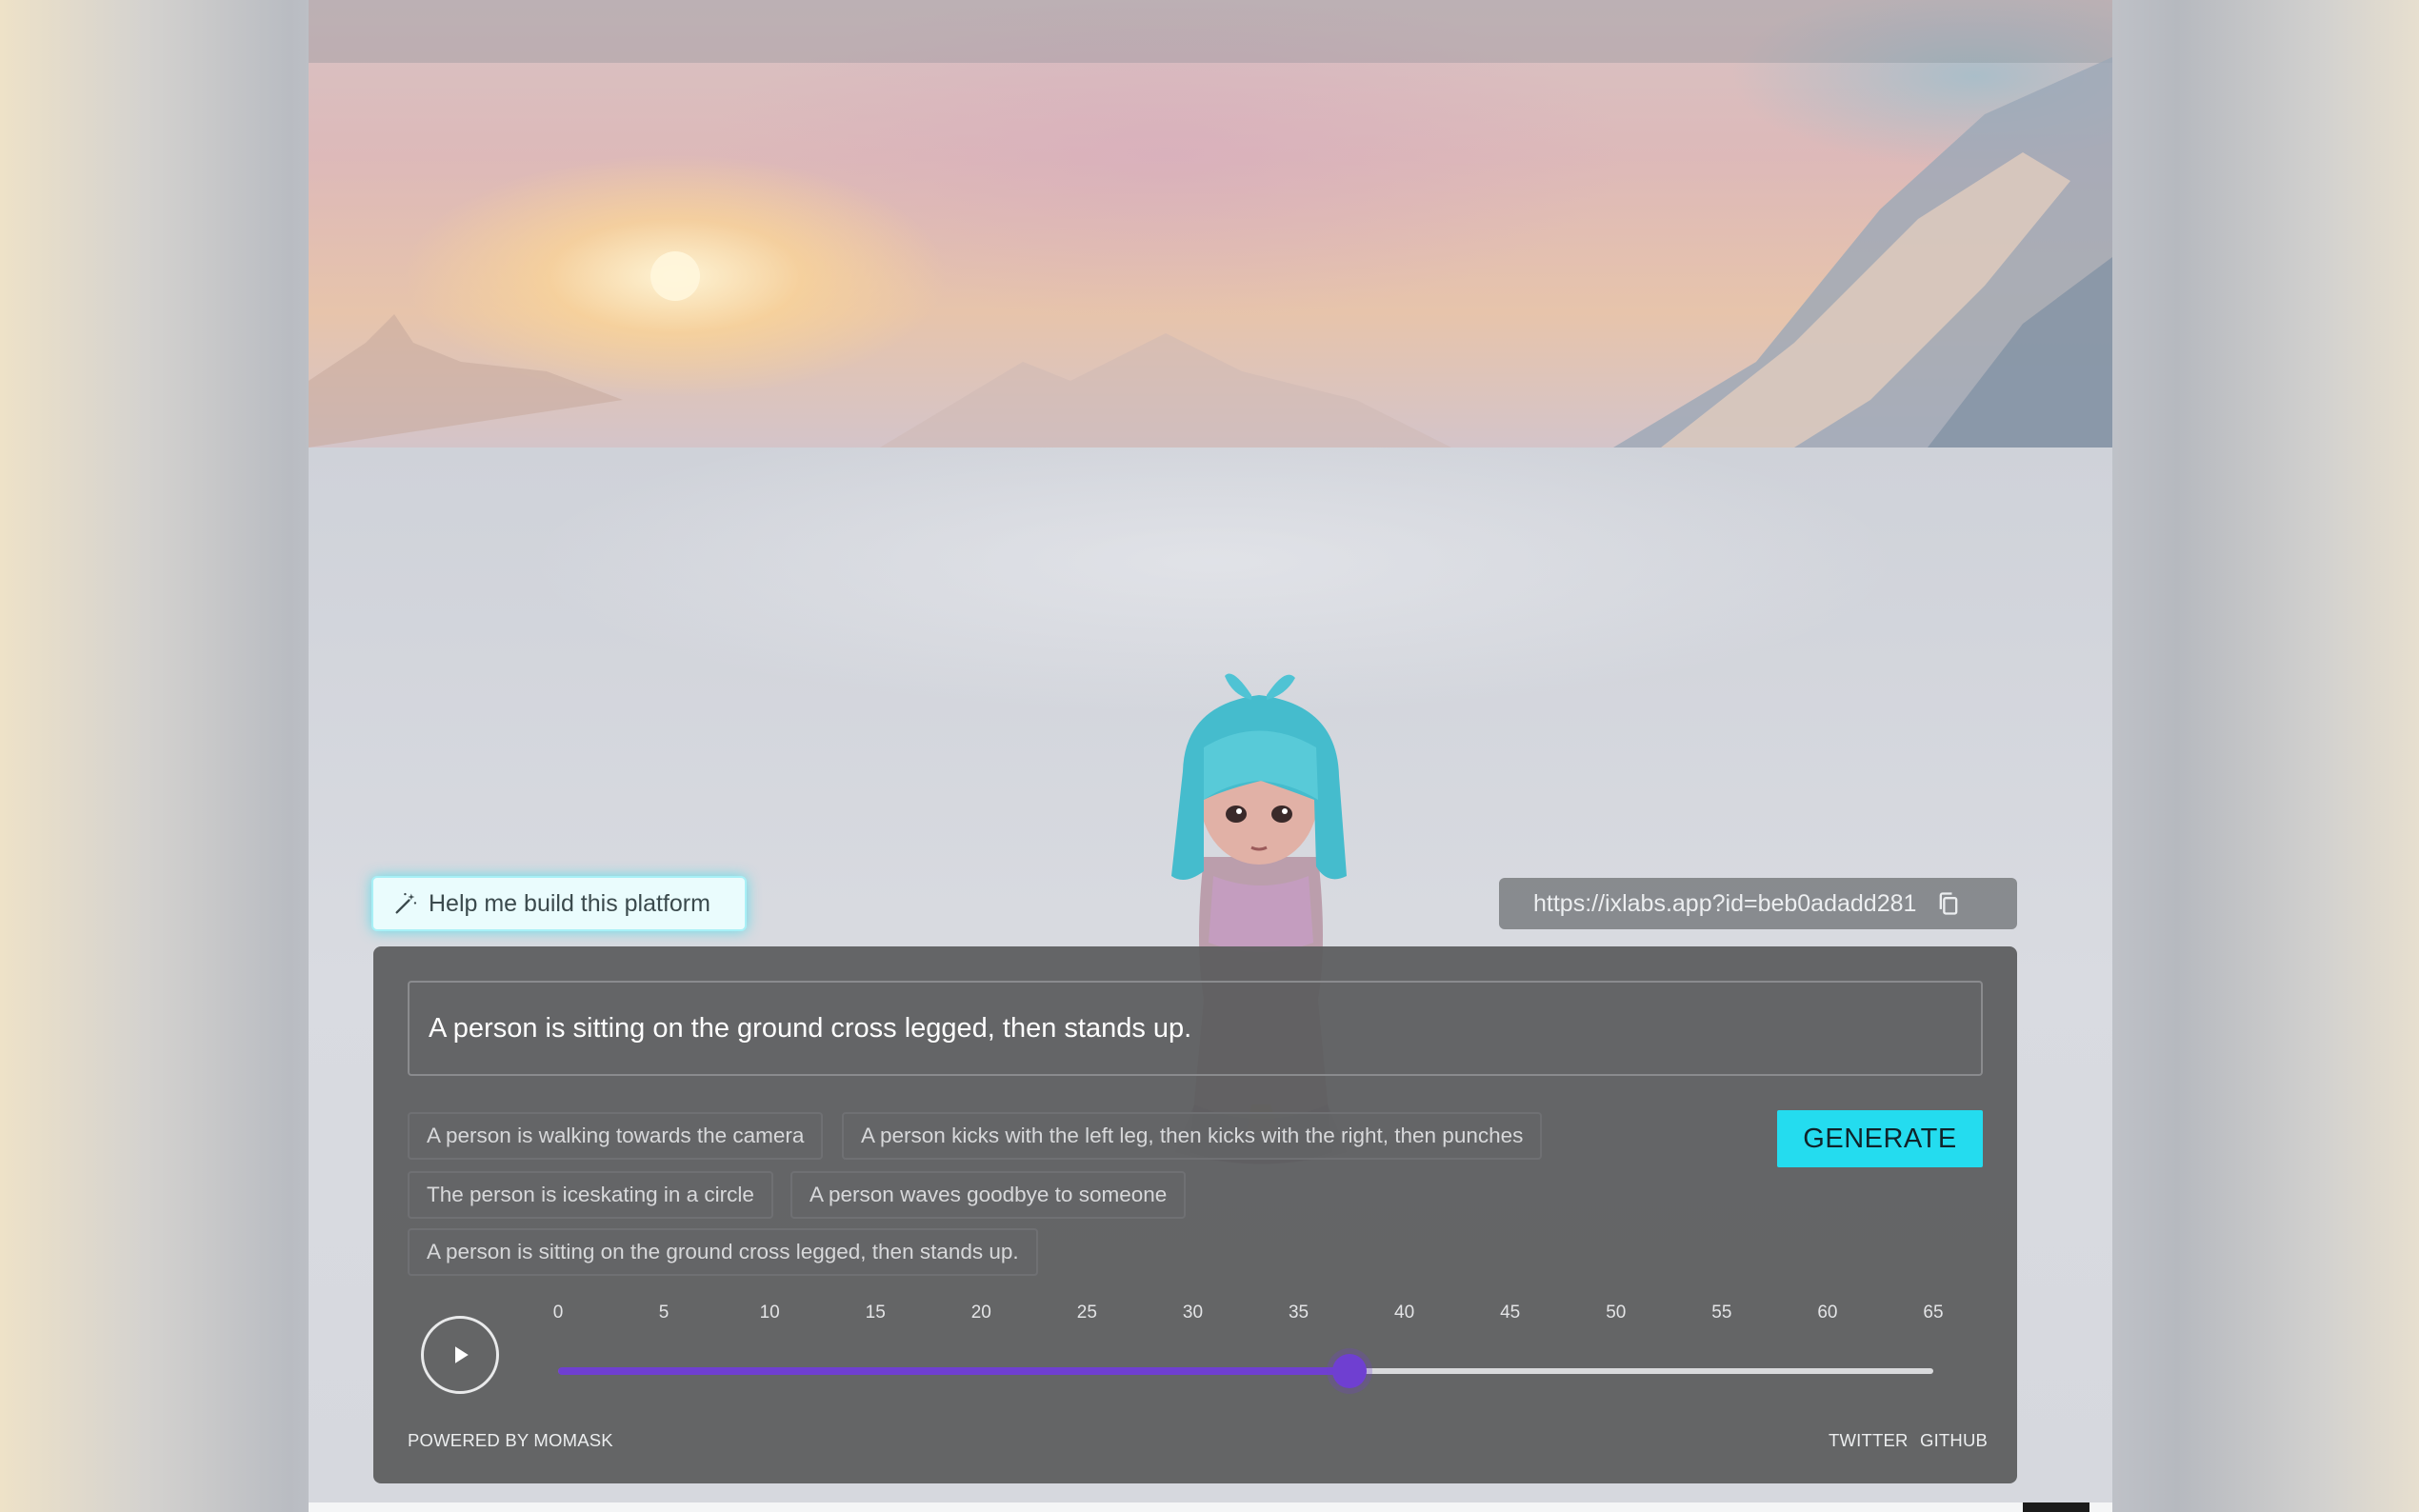 This screenshot has height=1512, width=2419. What do you see at coordinates (558, 1313) in the screenshot?
I see `timeline-tick-label: 0` at bounding box center [558, 1313].